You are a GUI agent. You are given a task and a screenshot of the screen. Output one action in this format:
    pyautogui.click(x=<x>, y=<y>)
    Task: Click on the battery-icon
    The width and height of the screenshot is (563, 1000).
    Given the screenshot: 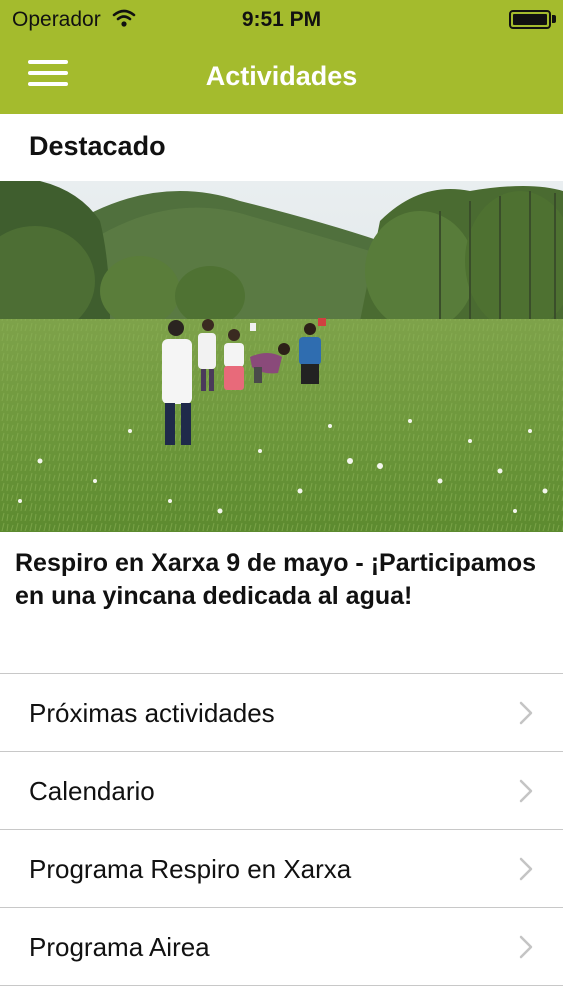 What is the action you would take?
    pyautogui.click(x=530, y=19)
    